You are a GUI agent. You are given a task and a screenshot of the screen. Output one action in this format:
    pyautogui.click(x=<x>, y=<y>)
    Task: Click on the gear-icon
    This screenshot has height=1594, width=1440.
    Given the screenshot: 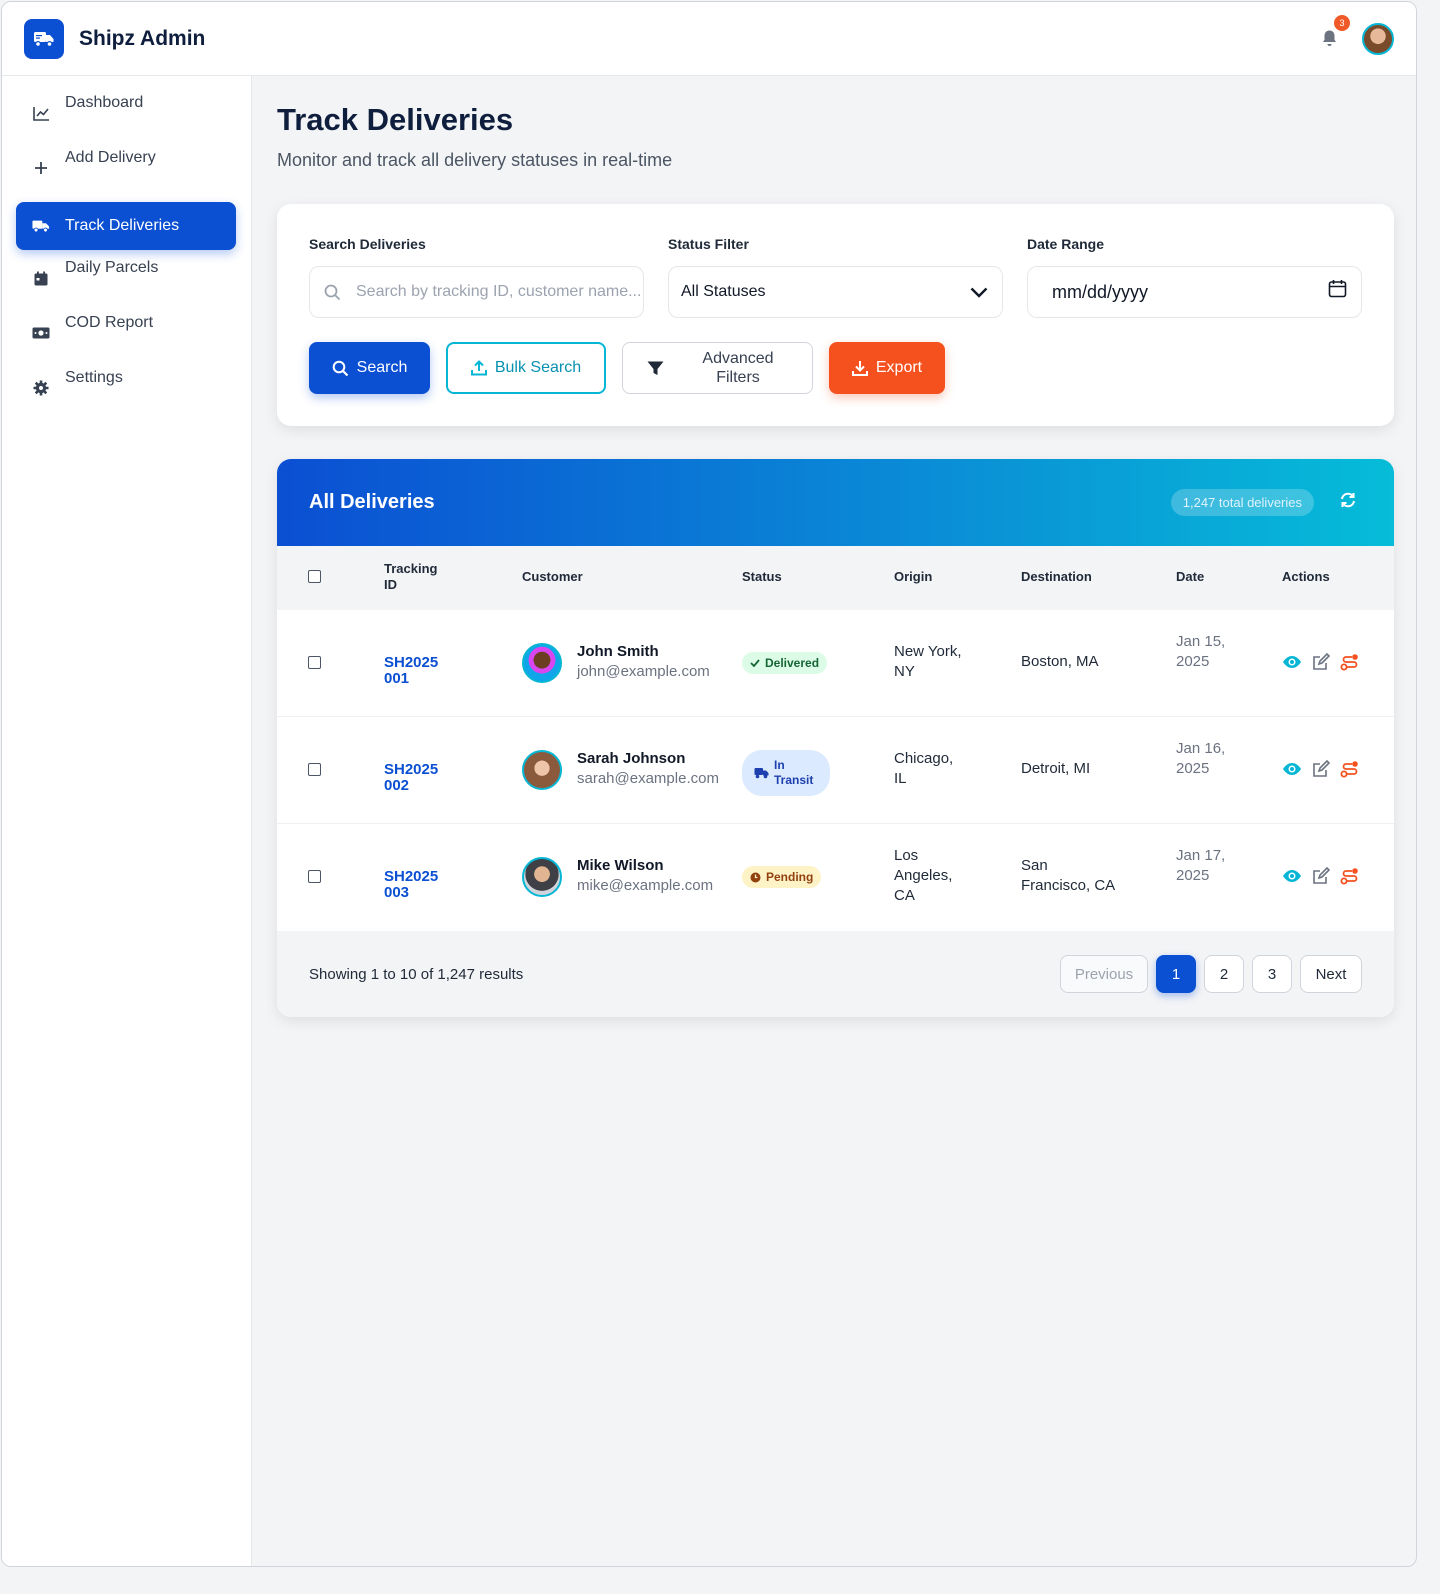 What is the action you would take?
    pyautogui.click(x=41, y=388)
    